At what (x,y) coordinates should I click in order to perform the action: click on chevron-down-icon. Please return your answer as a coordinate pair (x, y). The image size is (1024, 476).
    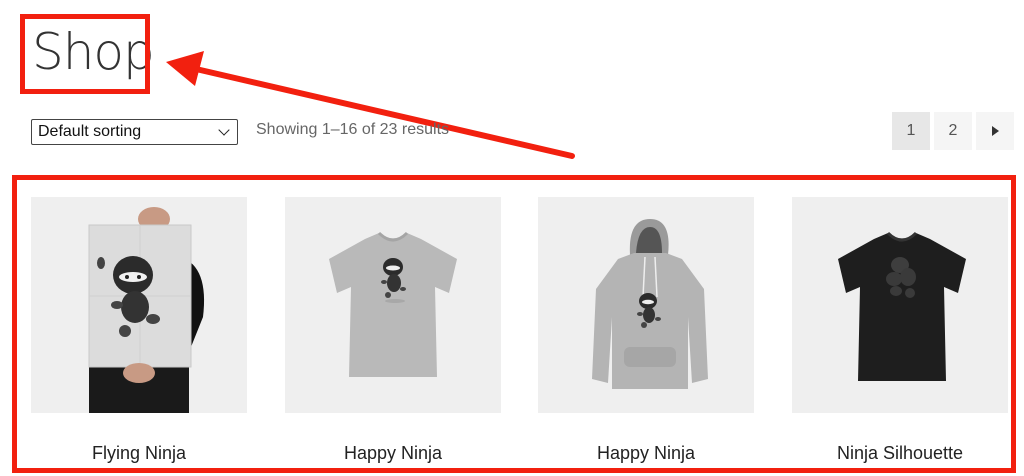
    Looking at the image, I should click on (224, 130).